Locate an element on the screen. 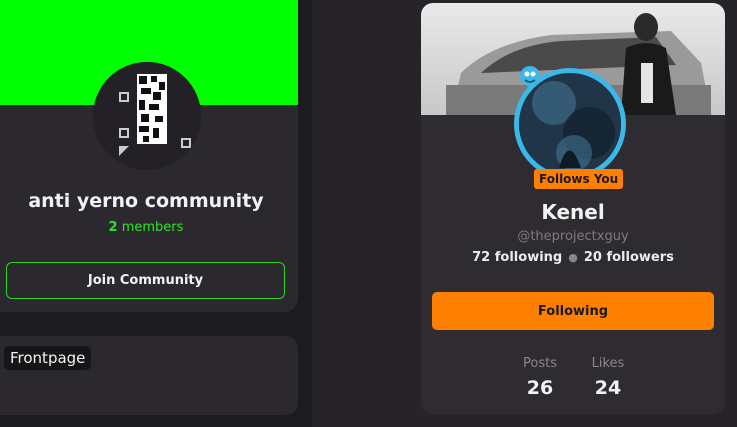 The width and height of the screenshot is (737, 427). posts-stat: Posts 26 is located at coordinates (540, 377).